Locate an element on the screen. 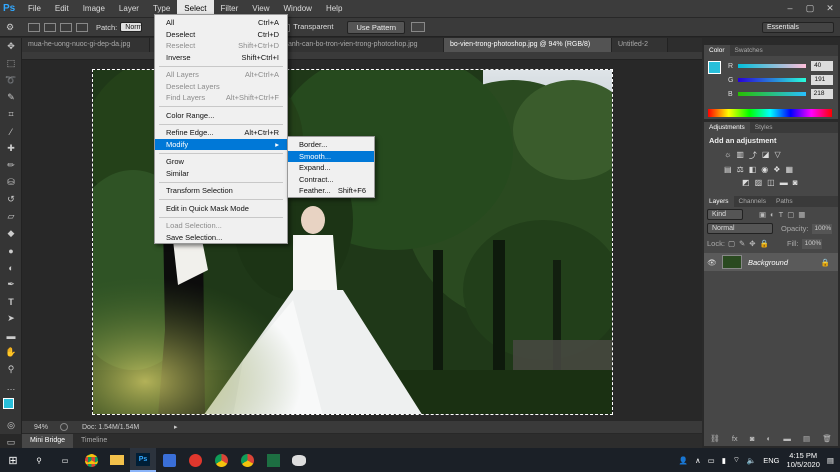 The image size is (840, 472). menu-image: Image is located at coordinates (94, 8).